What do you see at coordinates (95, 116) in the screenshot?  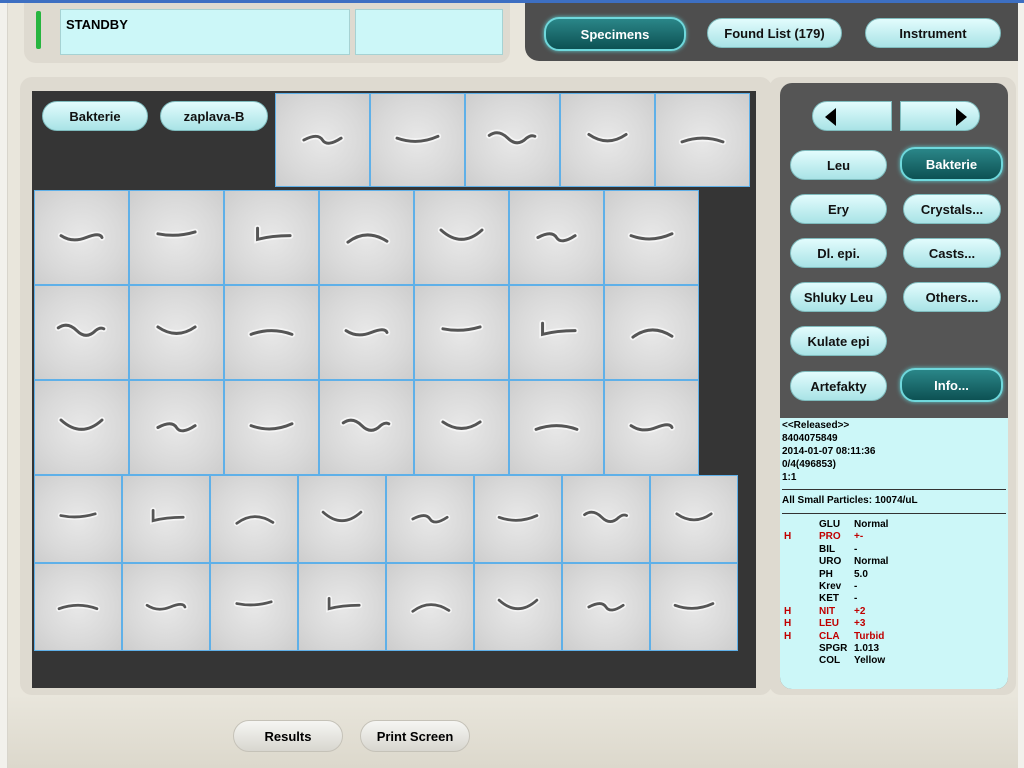 I see `class-tag-button: Bakterie` at bounding box center [95, 116].